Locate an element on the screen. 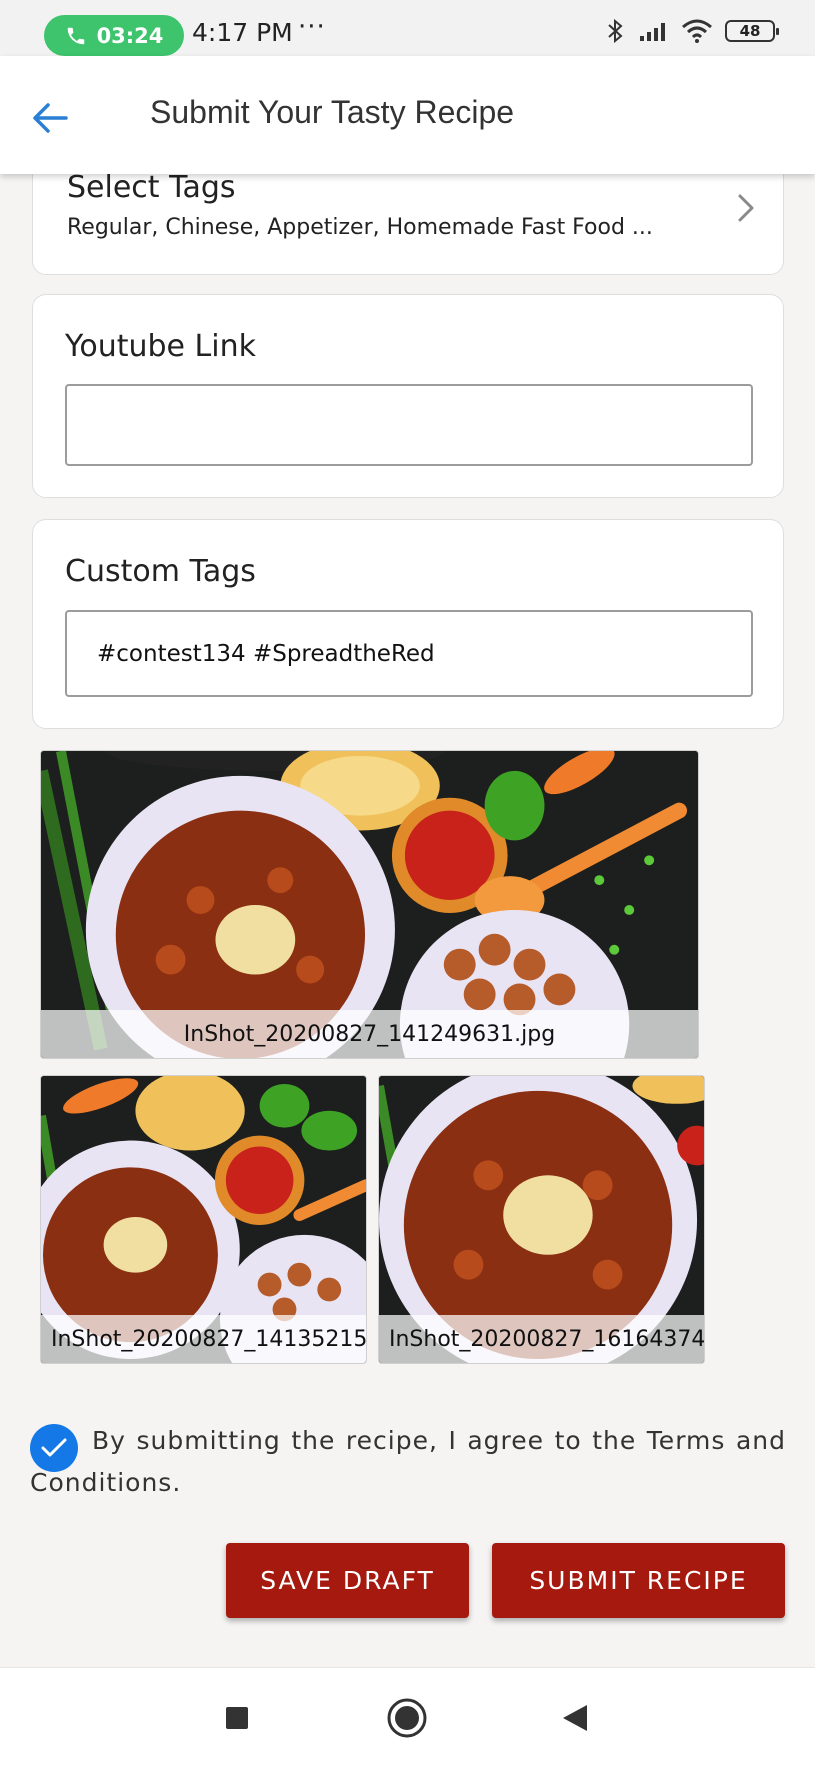 Image resolution: width=815 pixels, height=1765 pixels. status-time: 4:17 PM is located at coordinates (242, 32).